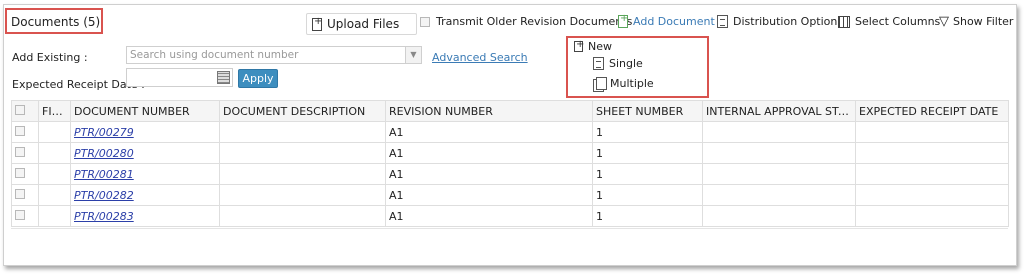 This screenshot has width=1024, height=274. Describe the element at coordinates (510, 153) in the screenshot. I see `table-row: PTR/00280 A1 1` at that location.